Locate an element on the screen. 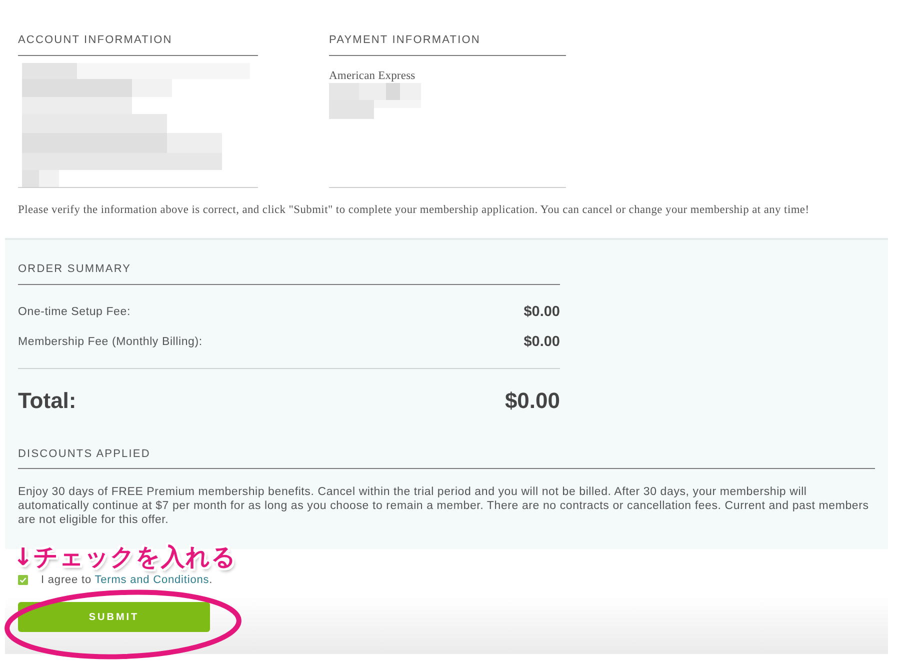 The width and height of the screenshot is (900, 664). section-heading: ACCOUNT INFORMATION is located at coordinates (95, 40).